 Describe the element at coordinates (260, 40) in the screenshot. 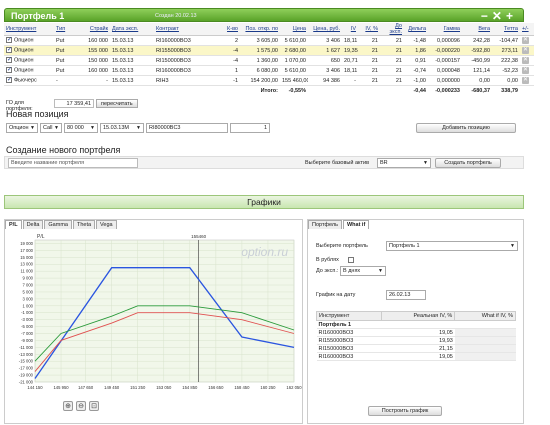

I see `position-cell-open-price: 3 605,00` at that location.